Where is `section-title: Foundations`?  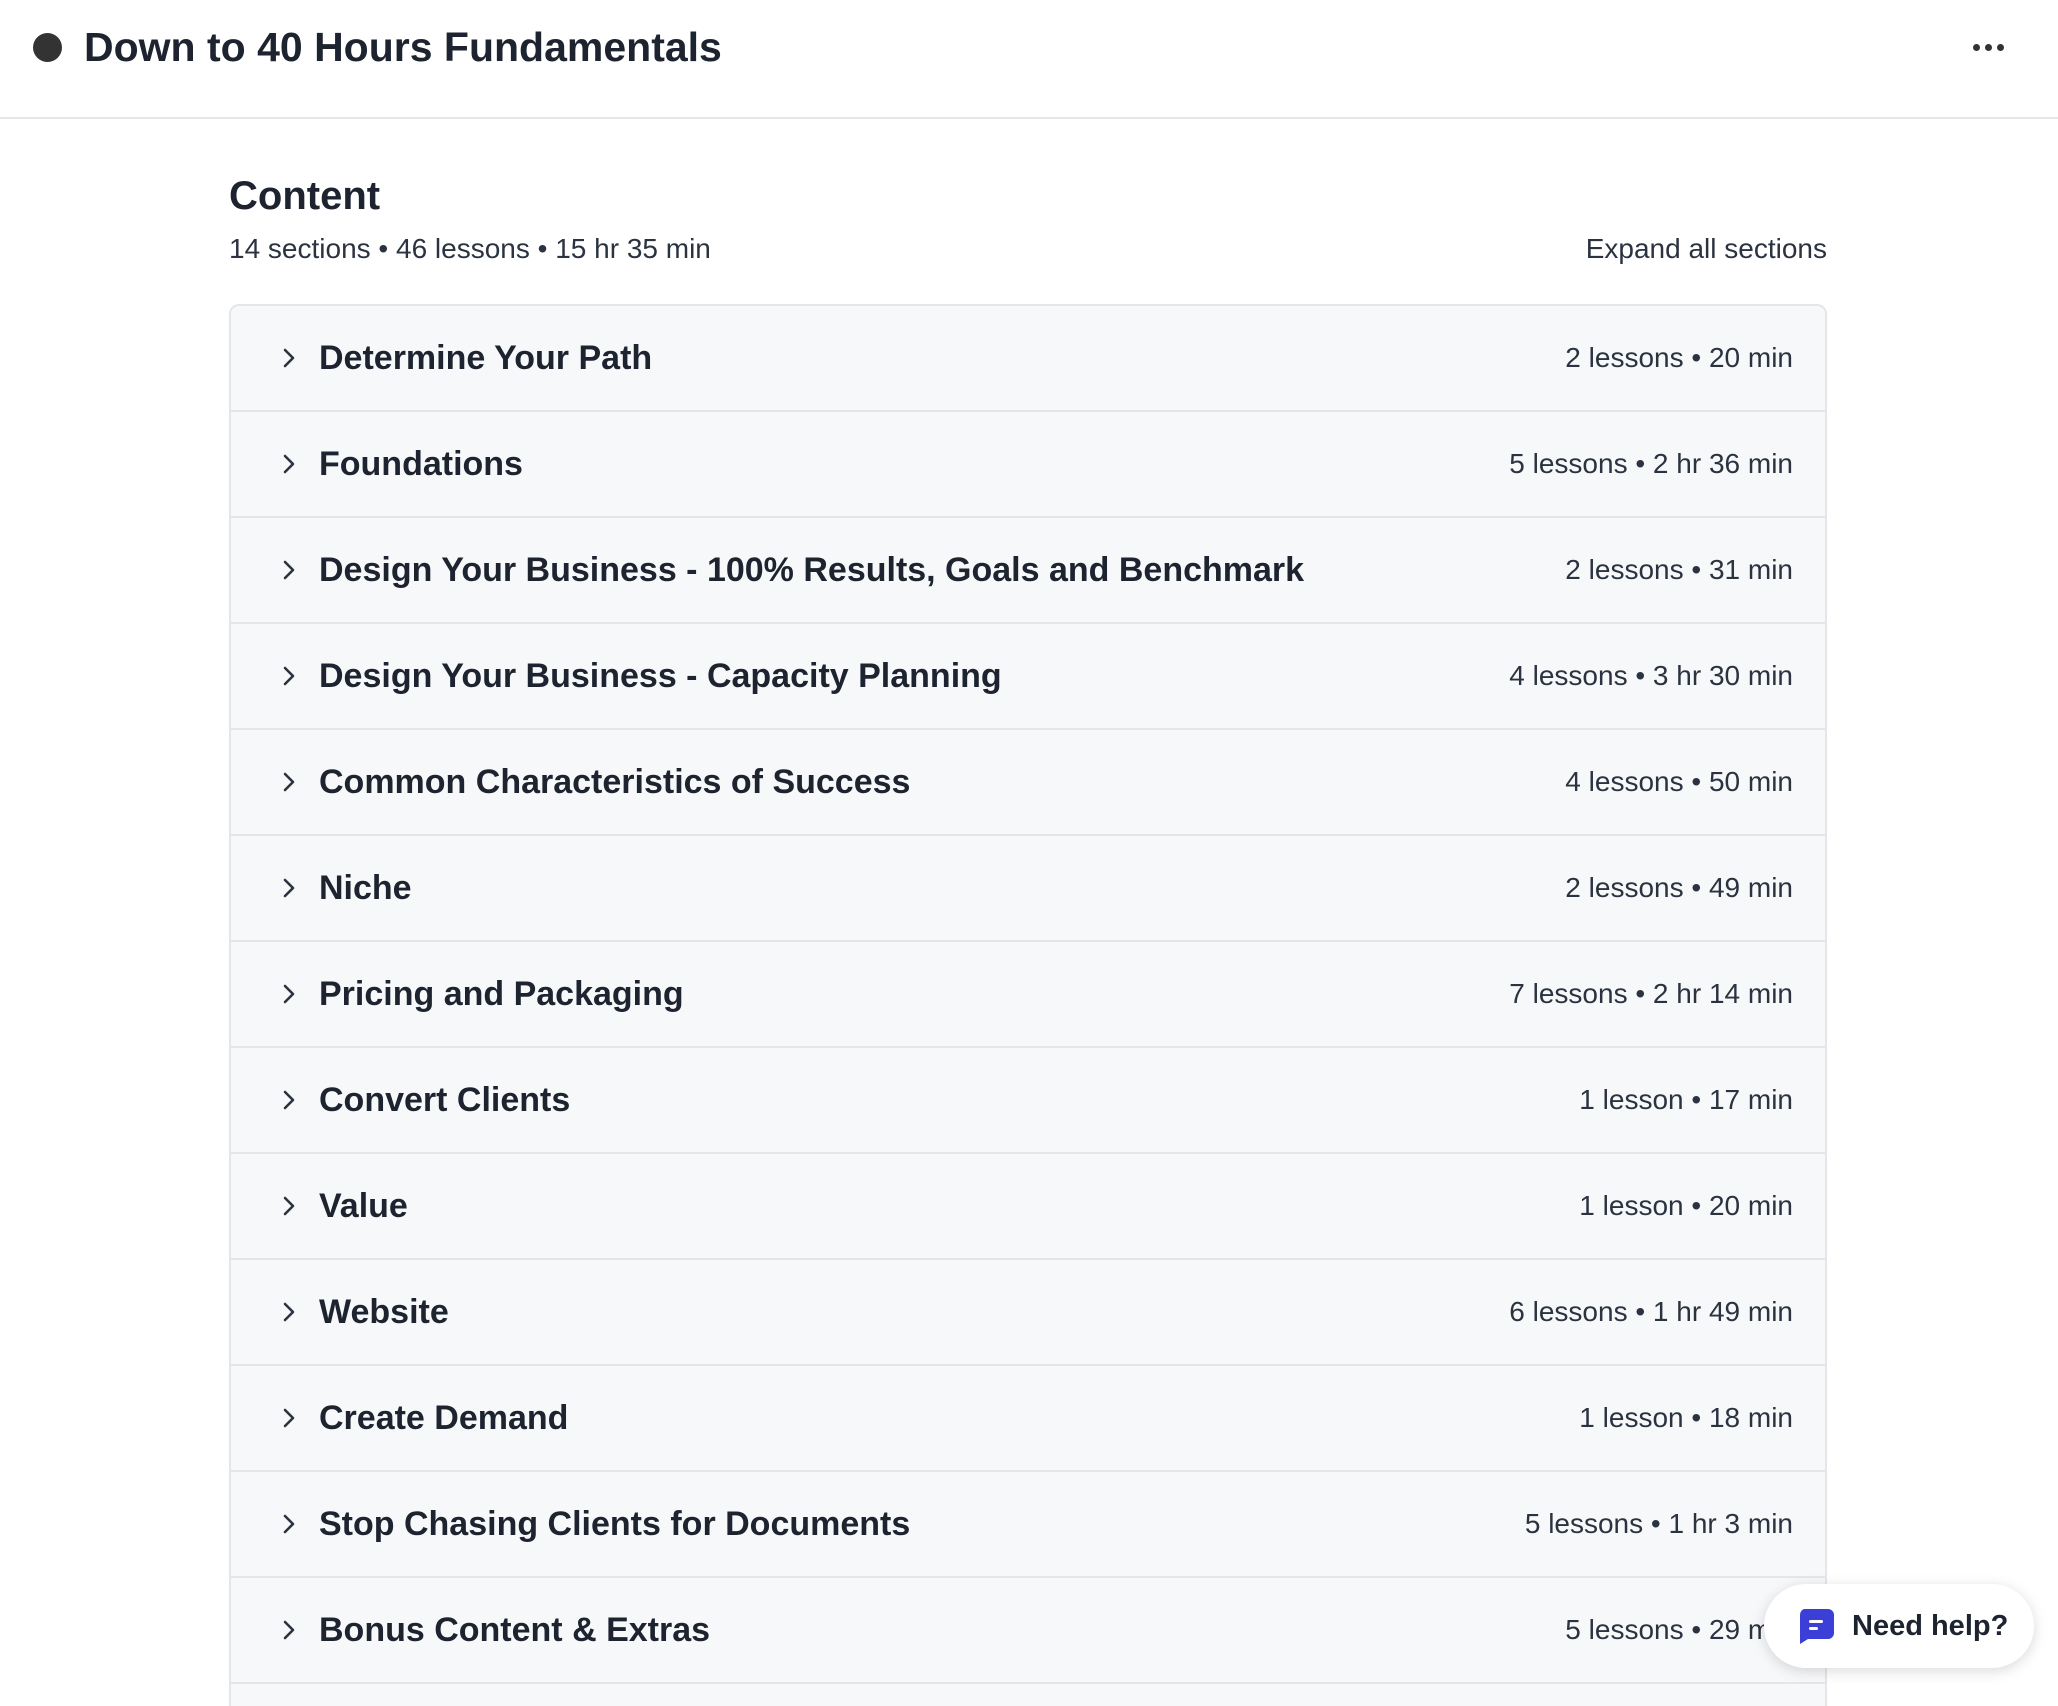
section-title: Foundations is located at coordinates (421, 463).